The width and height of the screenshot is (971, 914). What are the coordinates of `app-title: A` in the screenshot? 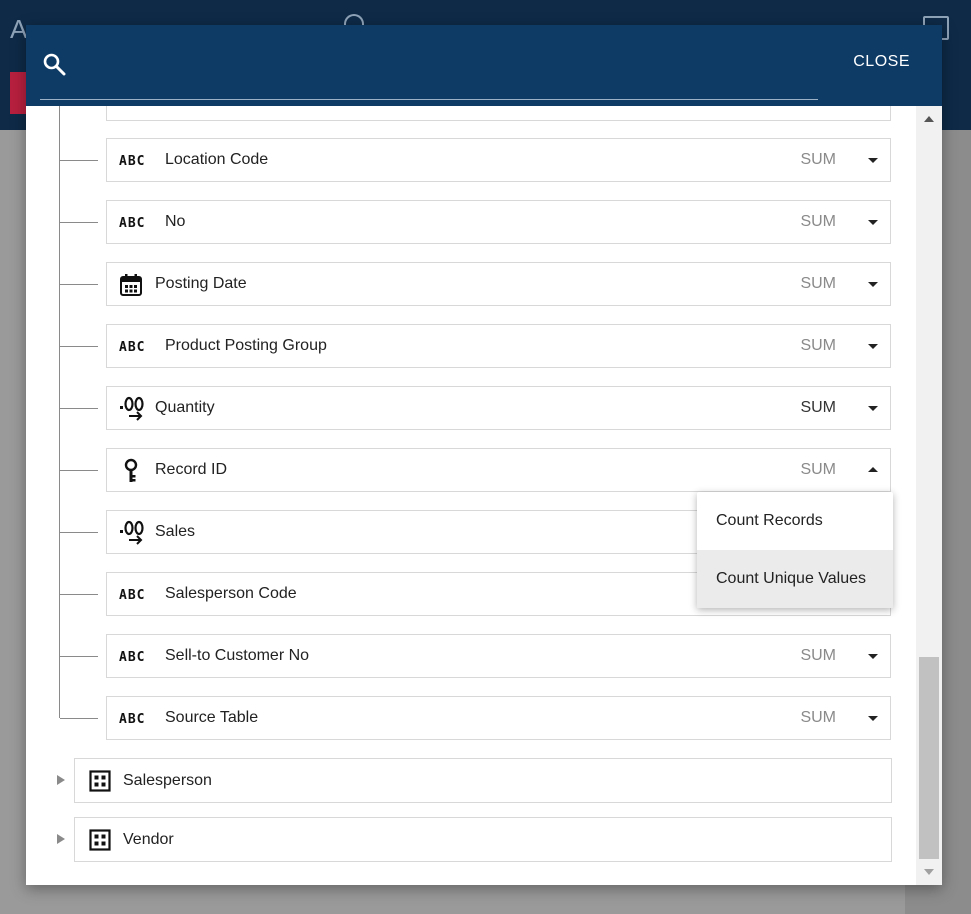 It's located at (19, 29).